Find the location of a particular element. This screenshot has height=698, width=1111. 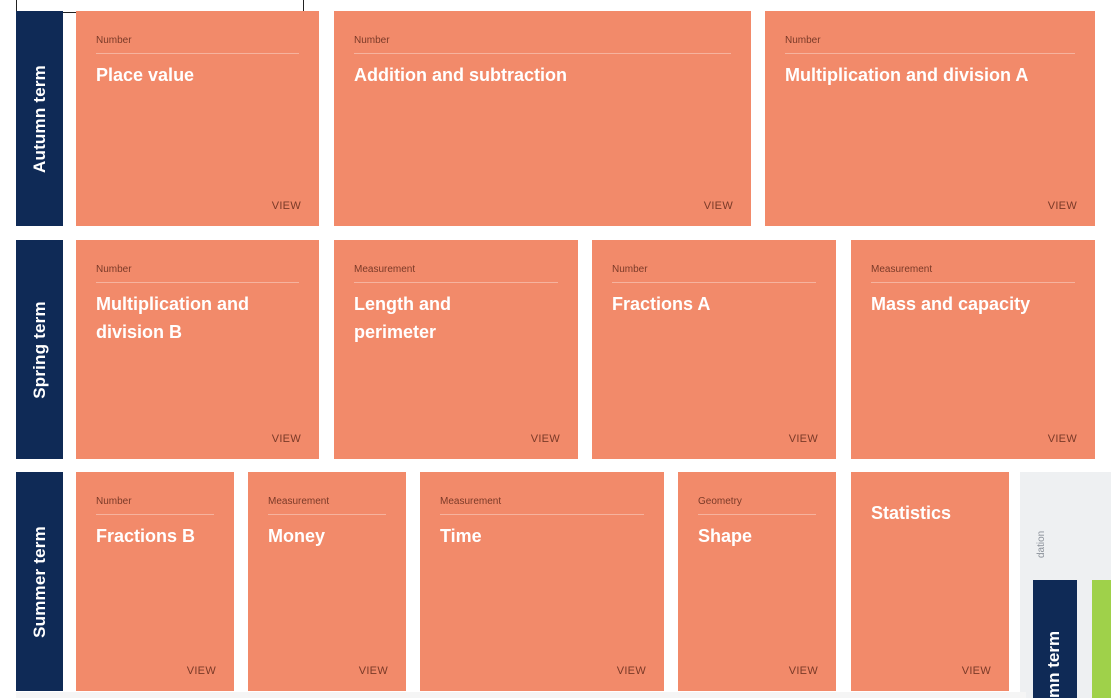

topic-card-statistics: Statistics VIEW is located at coordinates (930, 581).